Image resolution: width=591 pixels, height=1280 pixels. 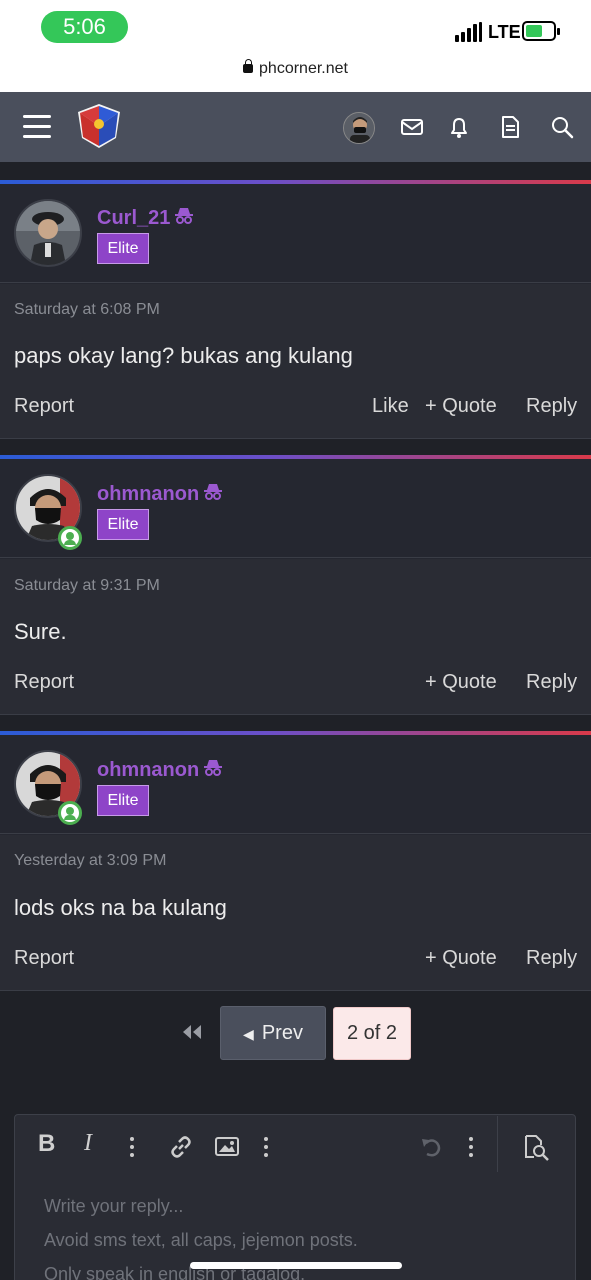 What do you see at coordinates (192, 1032) in the screenshot?
I see `first-page-icon` at bounding box center [192, 1032].